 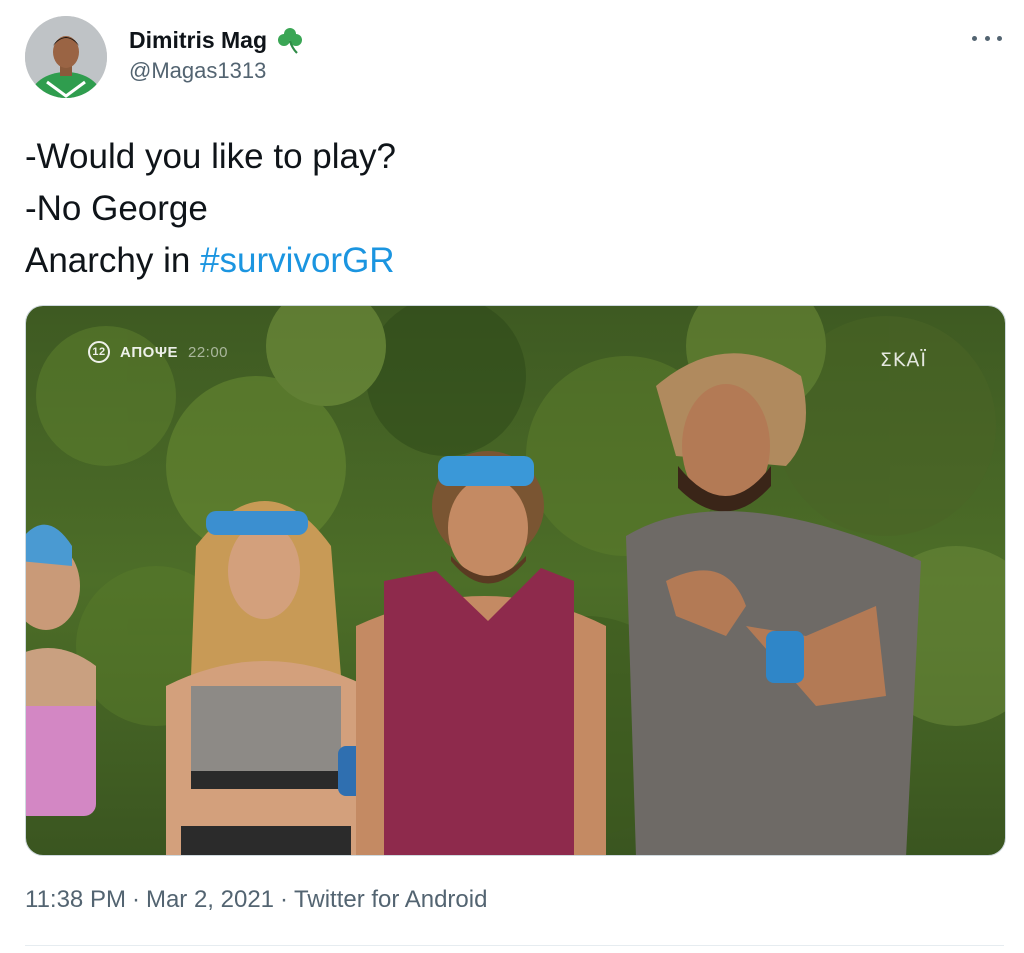 What do you see at coordinates (116, 208) in the screenshot?
I see `tweet-line-2: -No George` at bounding box center [116, 208].